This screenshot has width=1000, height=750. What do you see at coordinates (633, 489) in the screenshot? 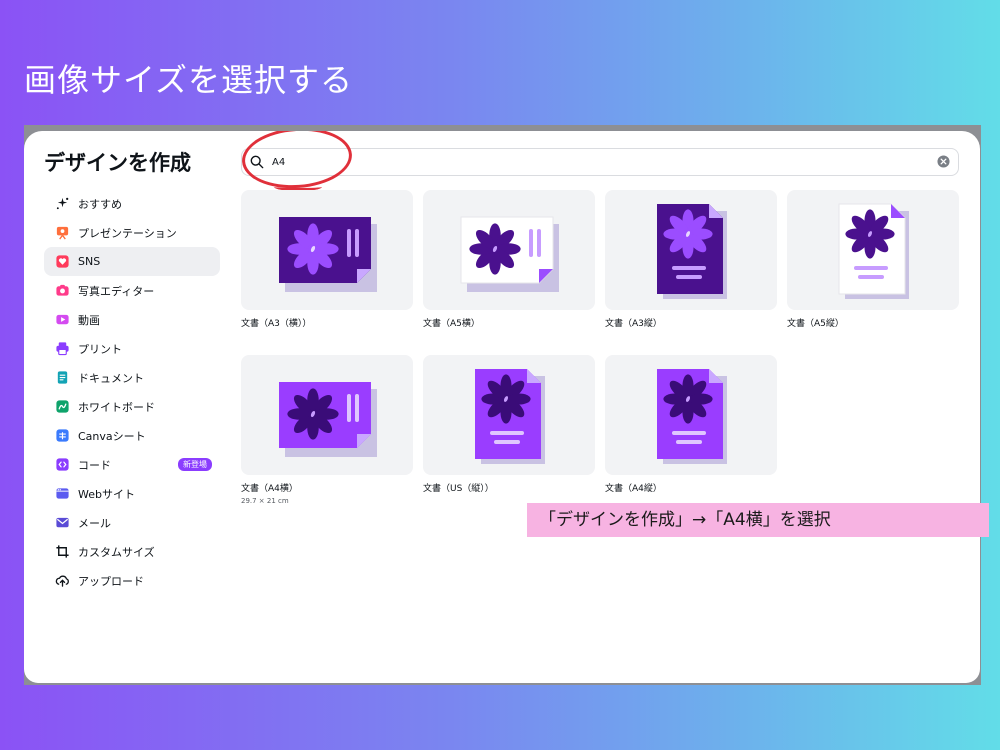
I see `template-label: 文書（A4縦）` at bounding box center [633, 489].